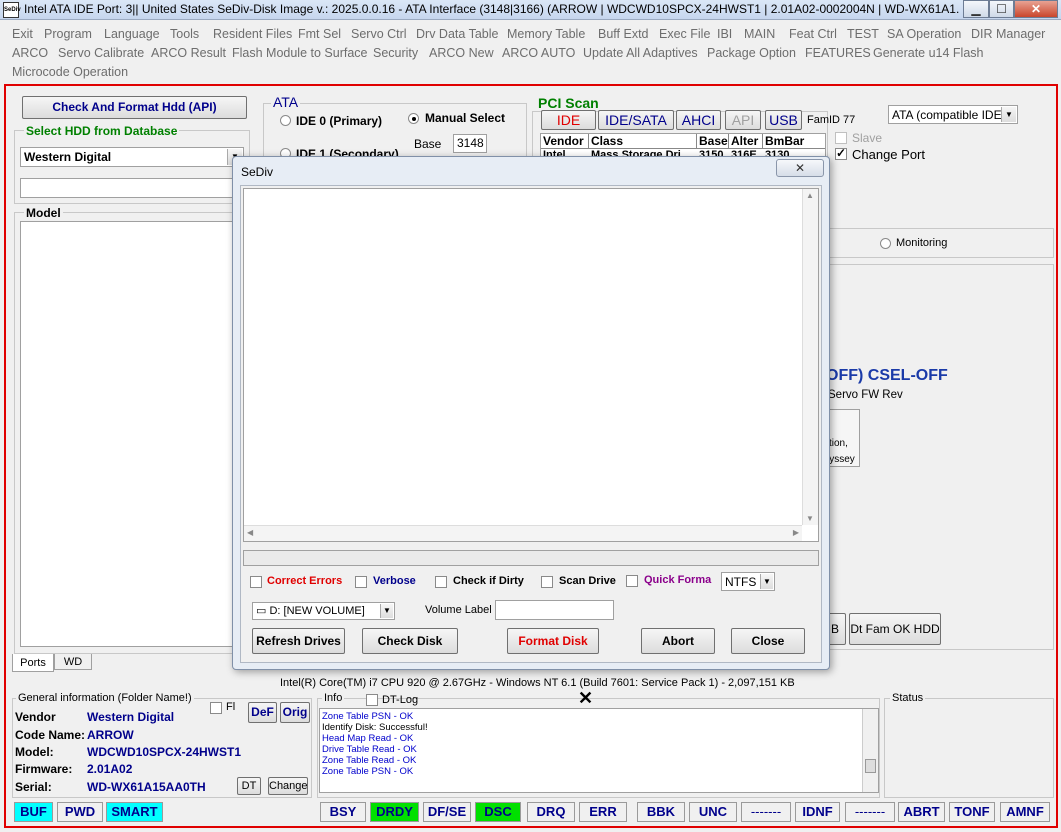  Describe the element at coordinates (523, 533) in the screenshot. I see `horizontal-scrollbar: ◀ ▶` at that location.